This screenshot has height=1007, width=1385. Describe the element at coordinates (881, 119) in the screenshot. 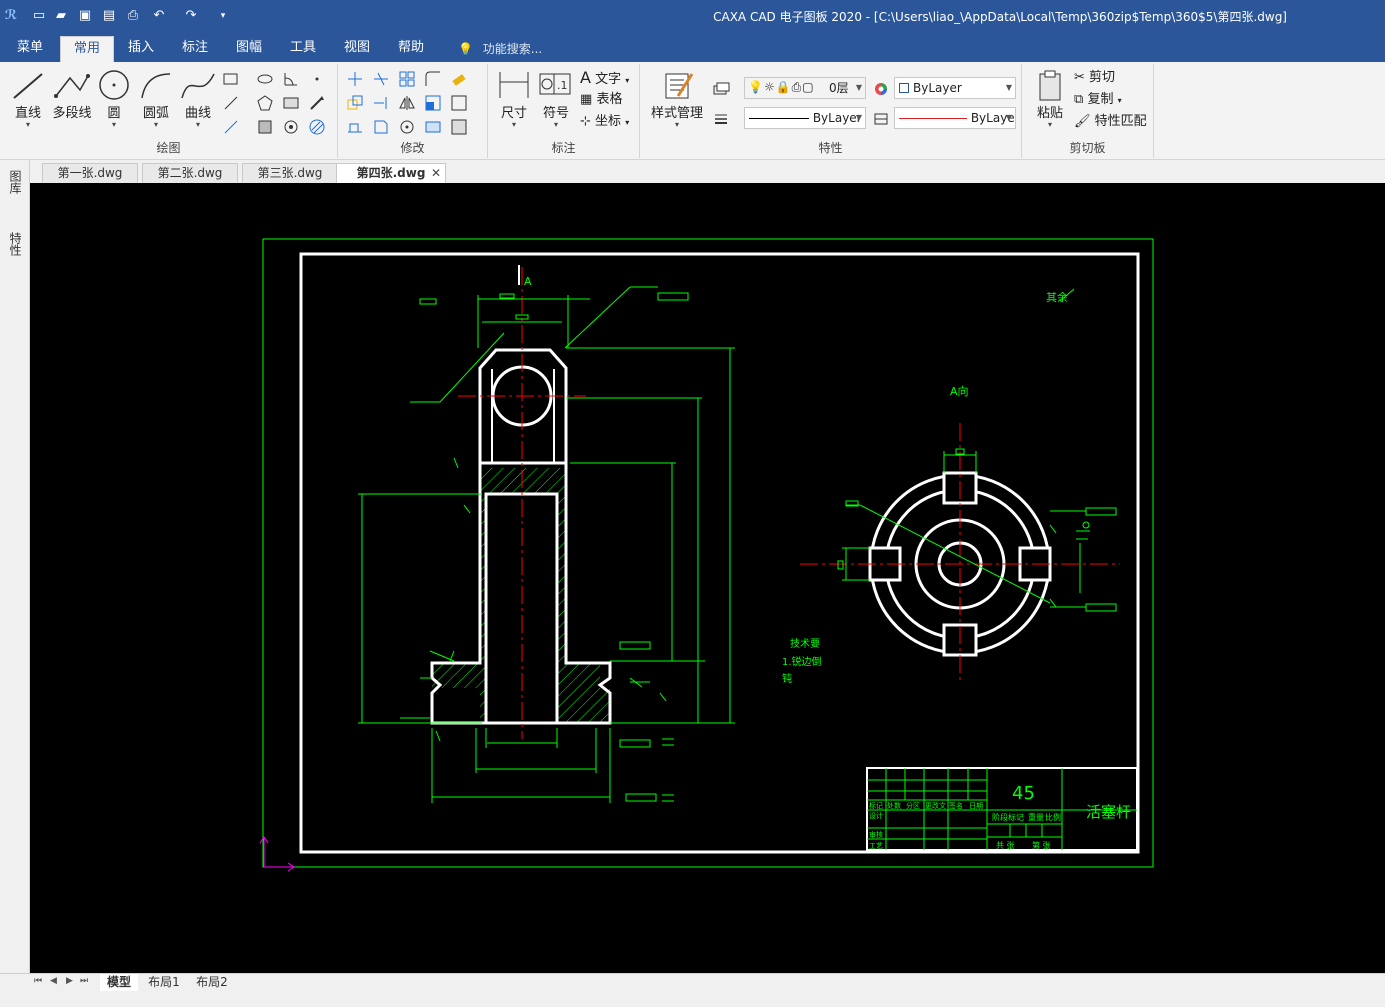

I see `line-pattern-icon` at that location.